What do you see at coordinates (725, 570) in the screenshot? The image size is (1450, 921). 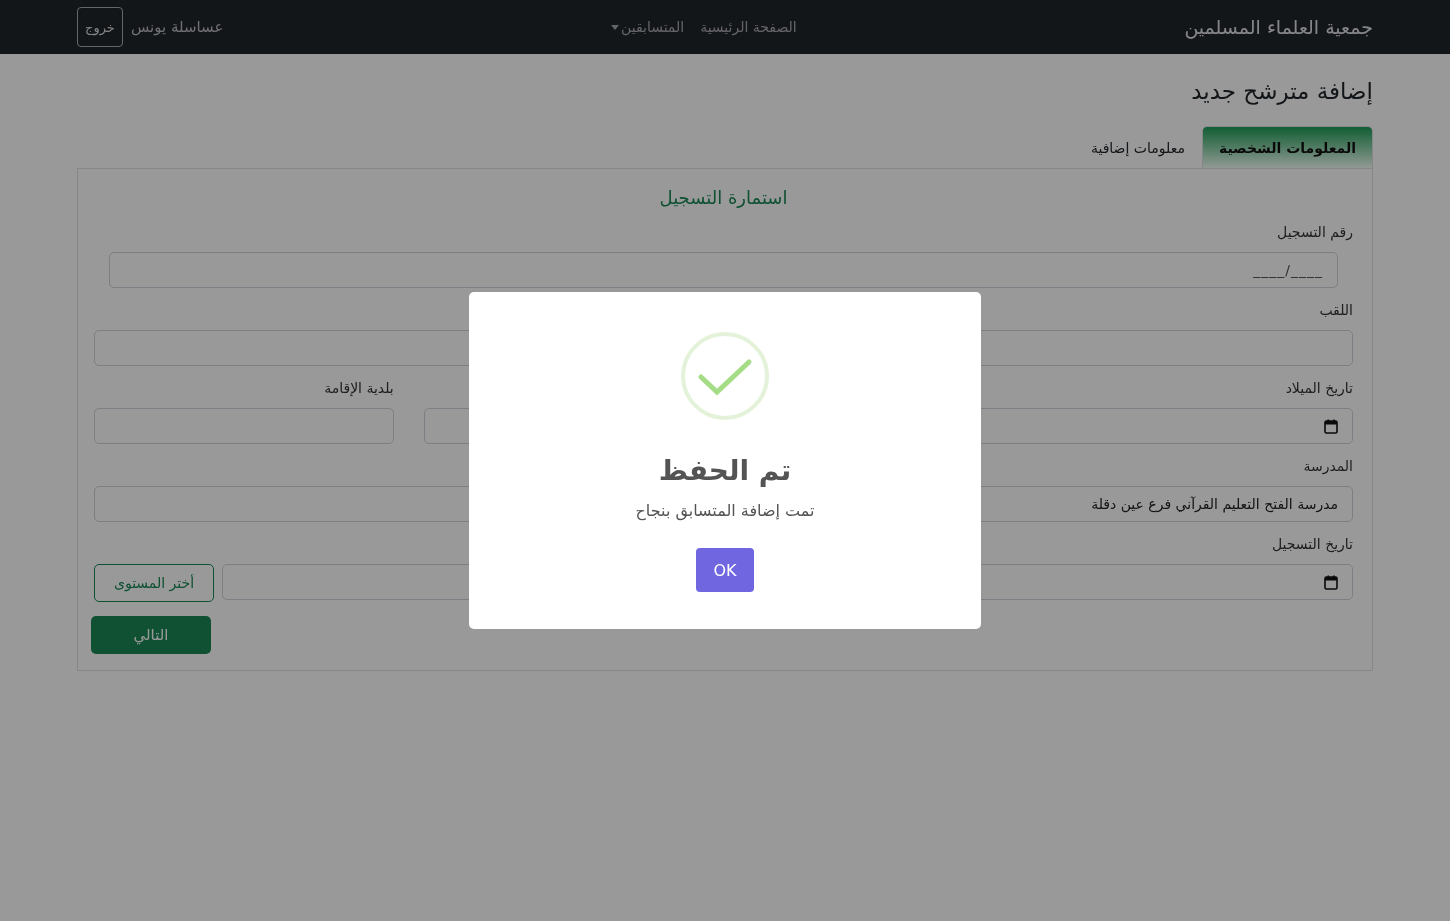 I see `ok-button: OK` at bounding box center [725, 570].